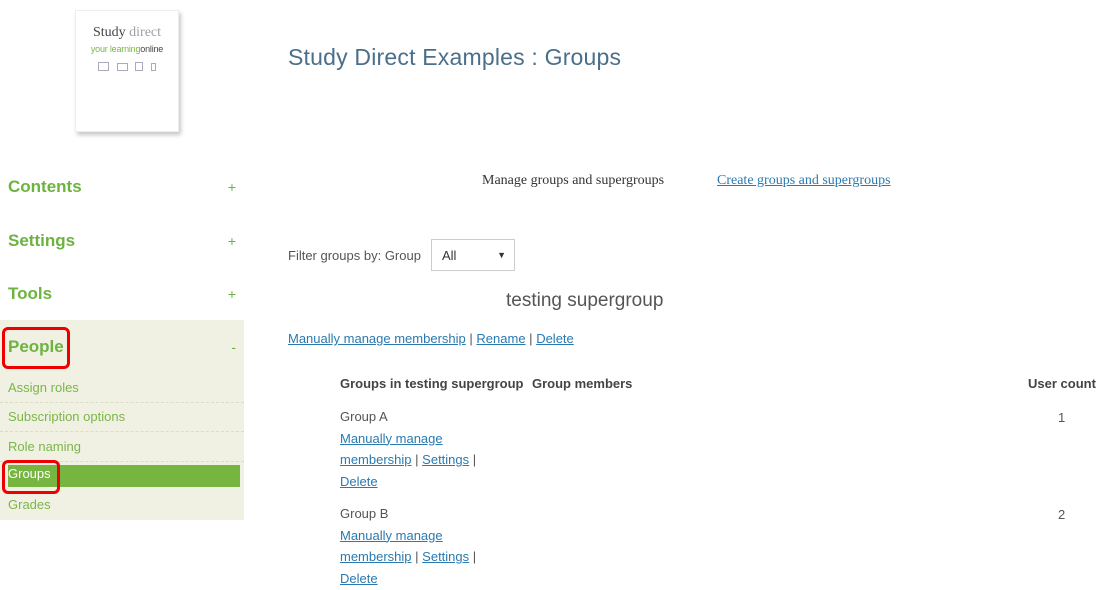 The image size is (1118, 590). I want to click on select-value: All, so click(449, 255).